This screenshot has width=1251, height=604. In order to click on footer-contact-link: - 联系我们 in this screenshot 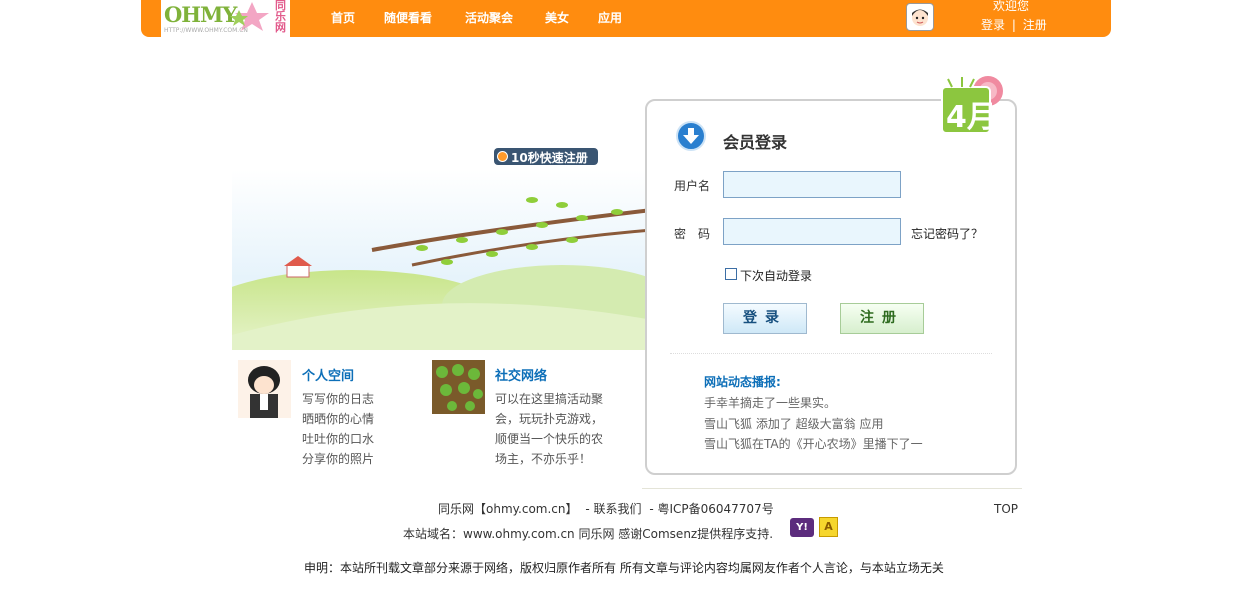, I will do `click(613, 509)`.